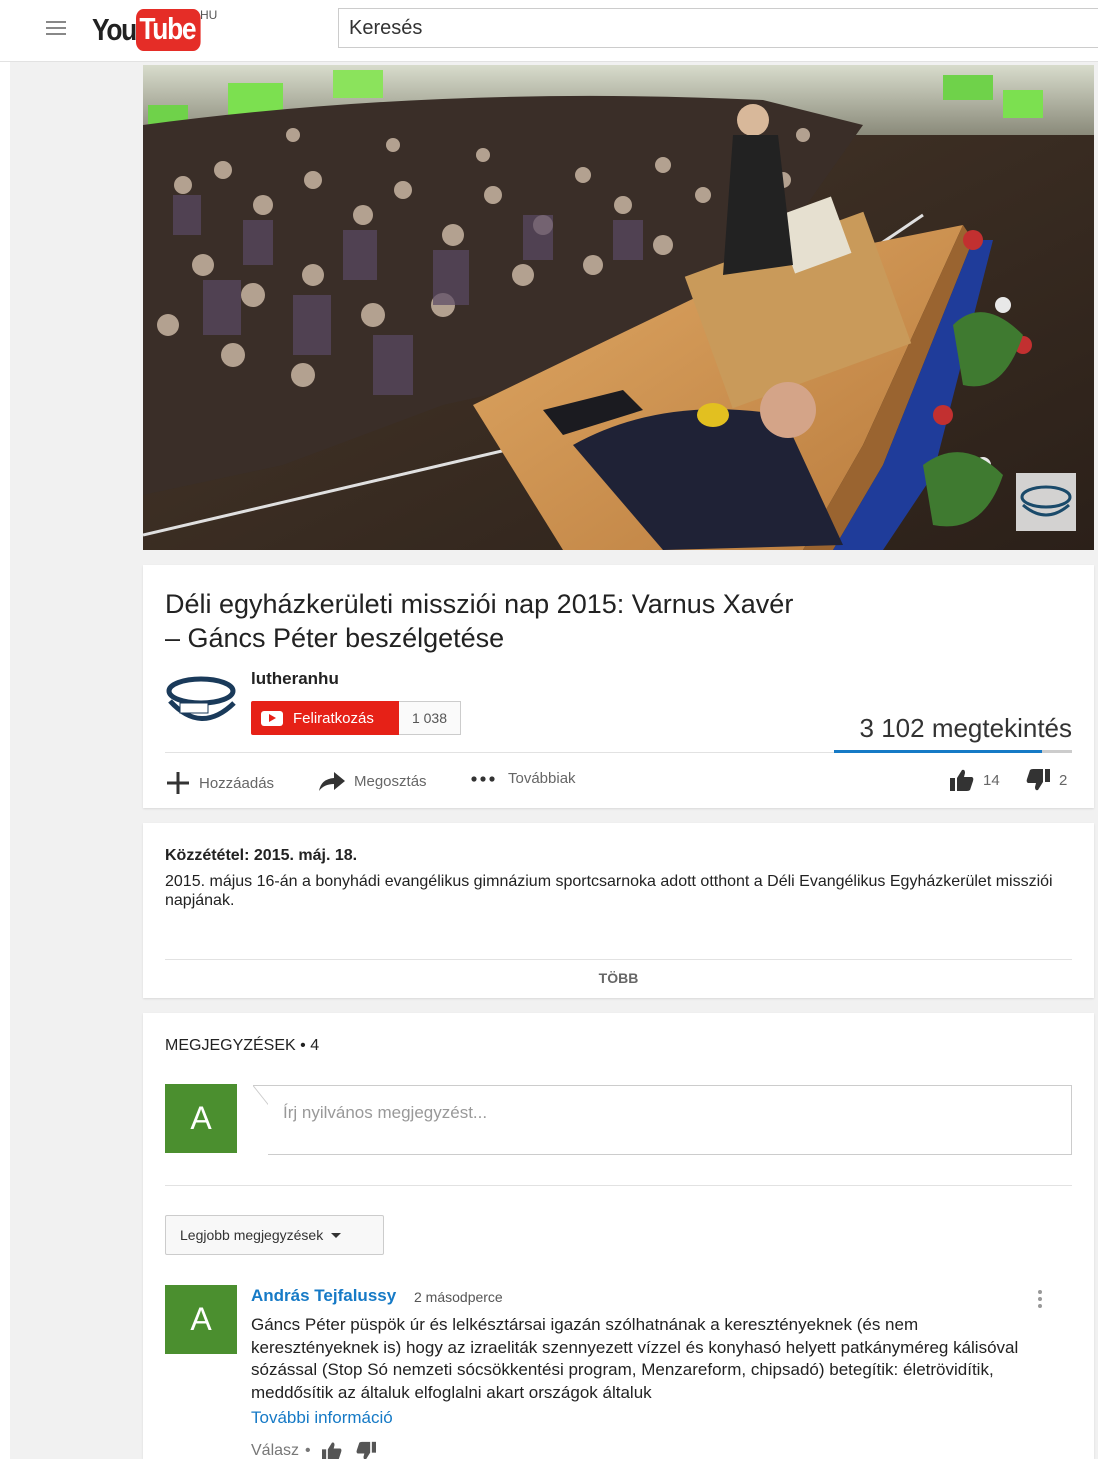 The image size is (1098, 1459). I want to click on comment-actions: Válasz •, so click(320, 1450).